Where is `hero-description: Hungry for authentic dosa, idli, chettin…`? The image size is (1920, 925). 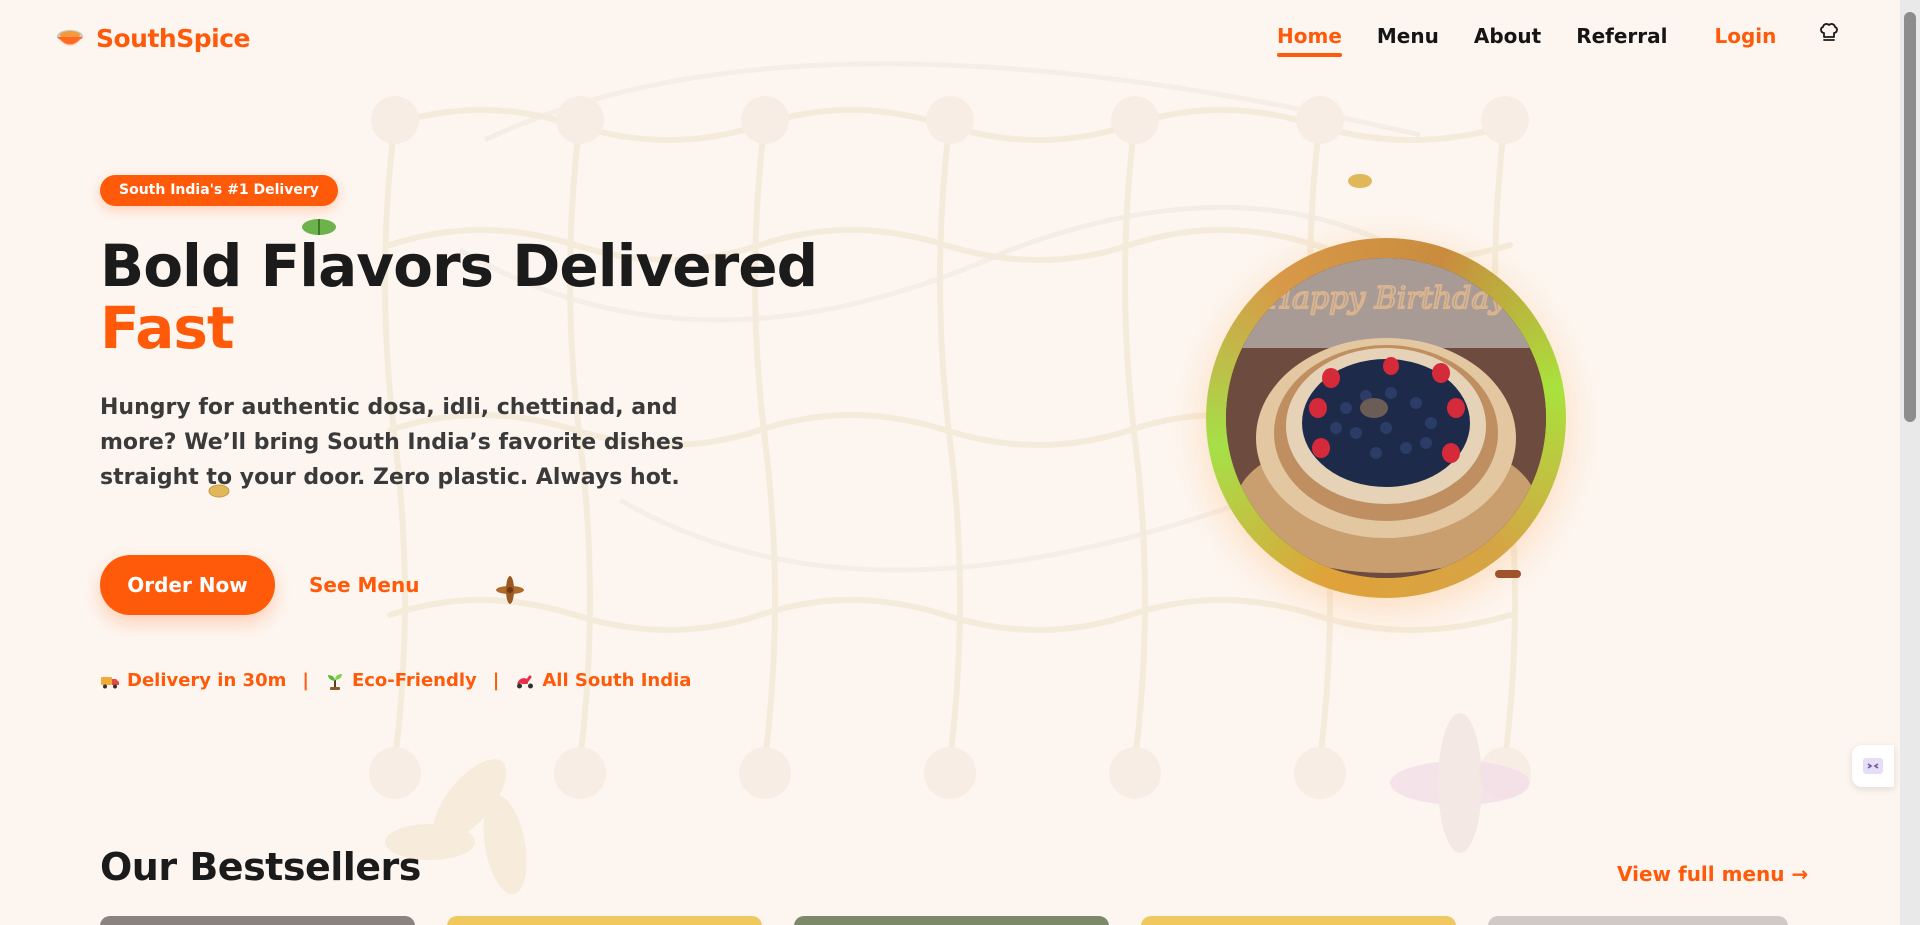
hero-description: Hungry for authentic dosa, idli, chettin… is located at coordinates (392, 442).